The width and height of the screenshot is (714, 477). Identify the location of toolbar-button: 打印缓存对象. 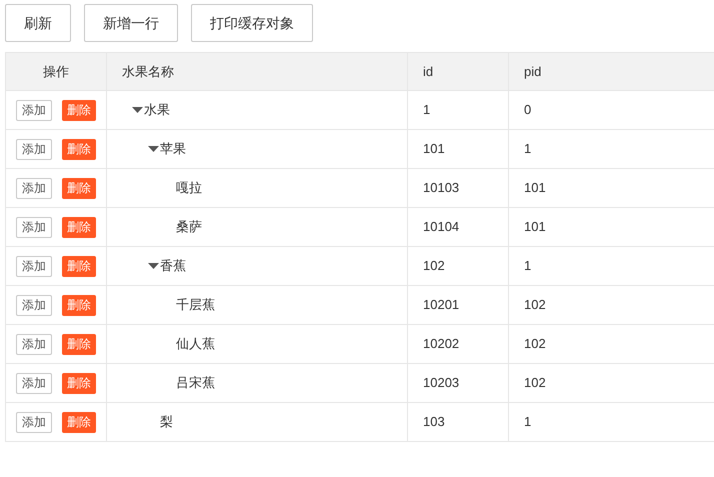
(252, 23).